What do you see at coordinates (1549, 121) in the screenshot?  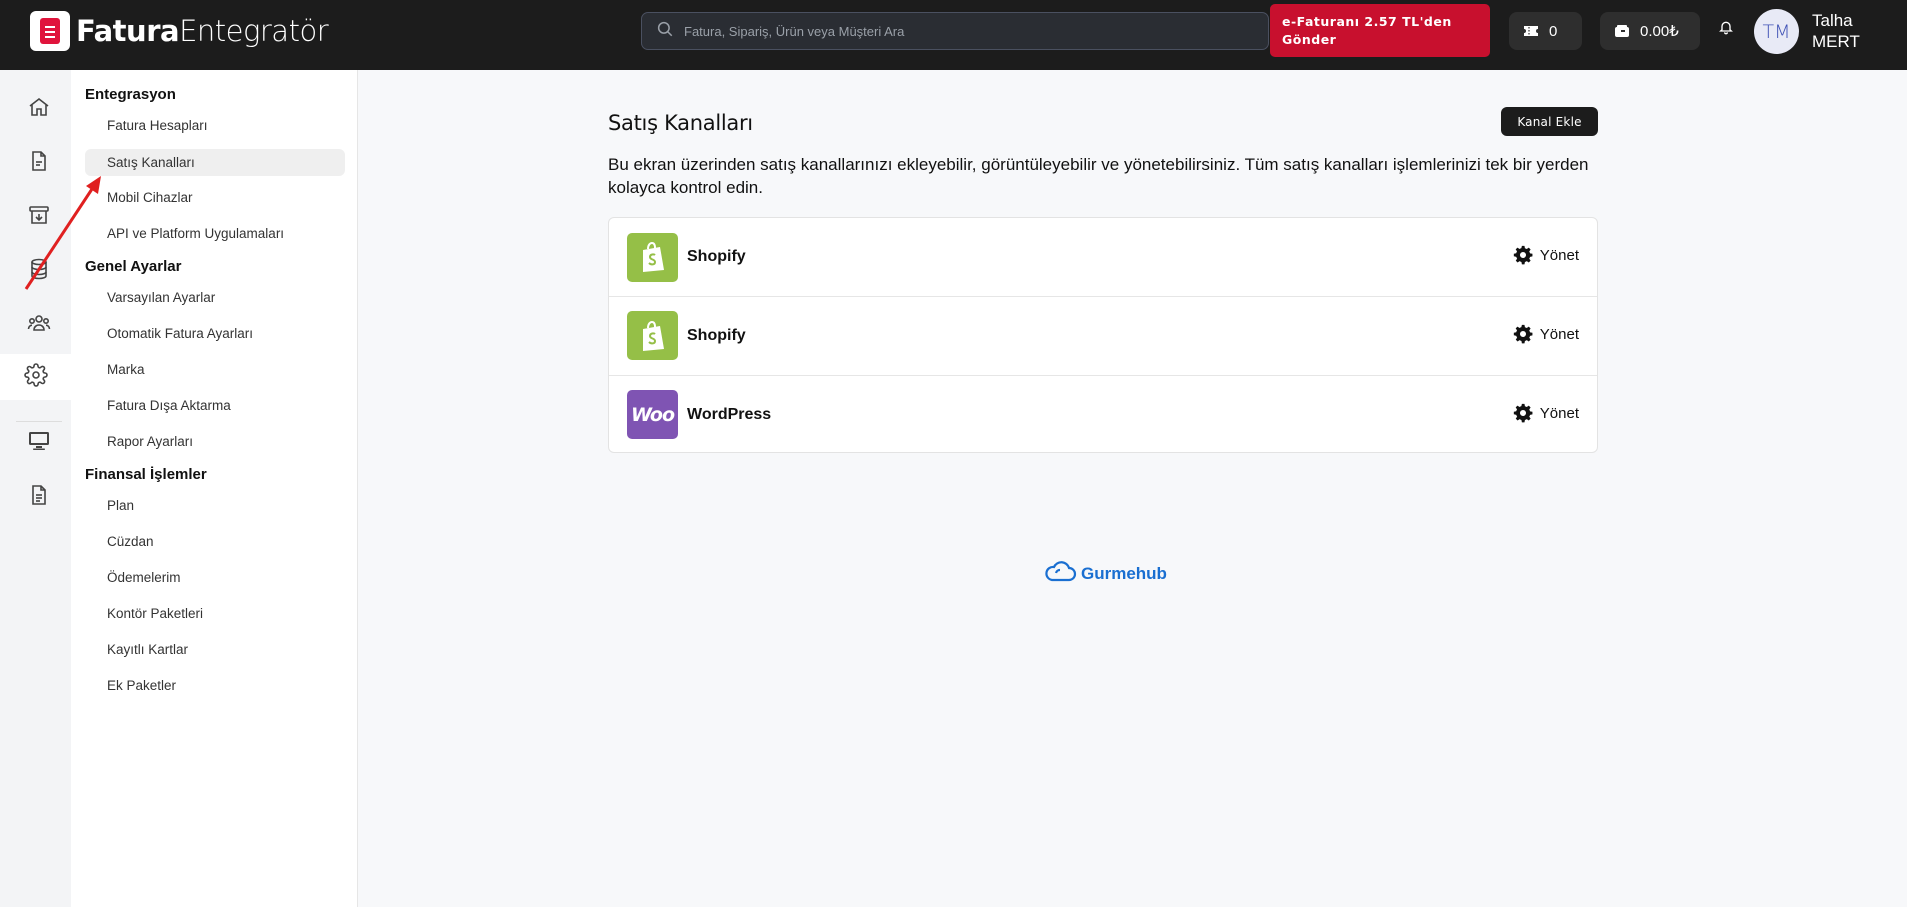 I see `add-channel-button: Kanal Ekle` at bounding box center [1549, 121].